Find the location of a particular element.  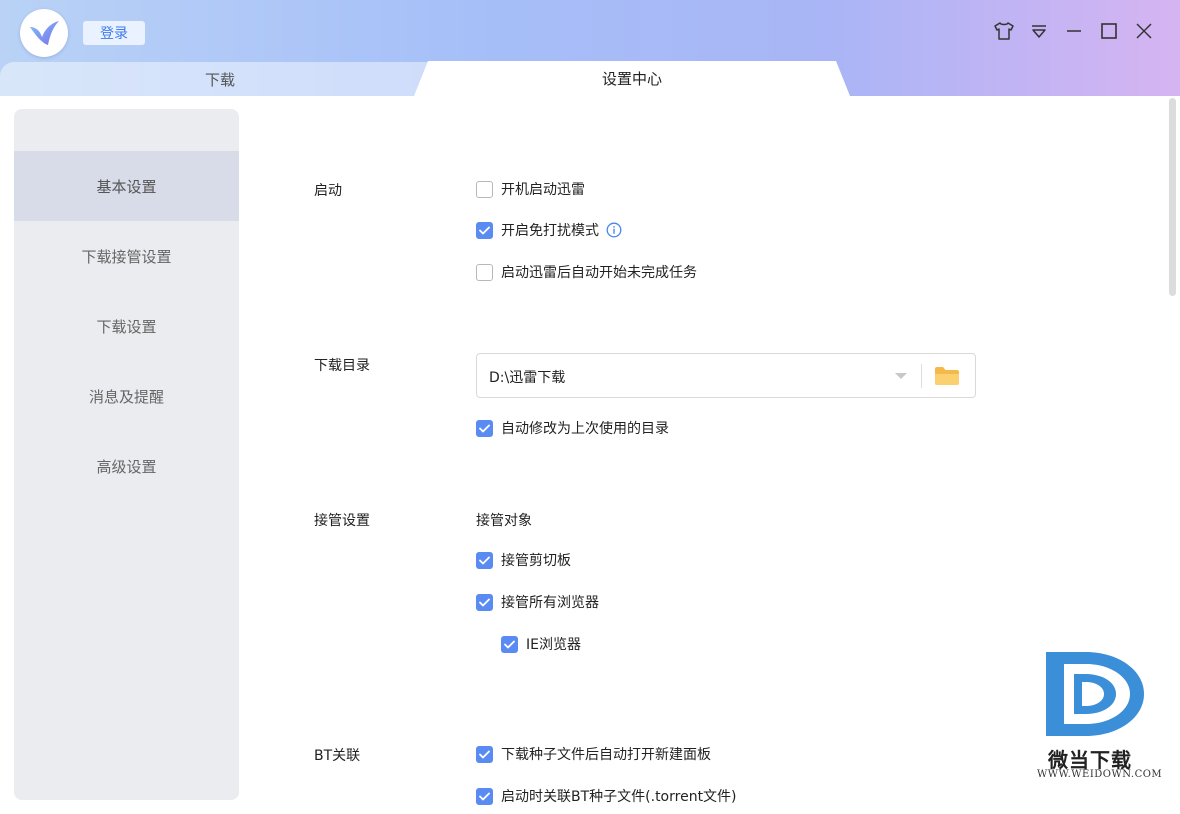

download-dir-value: D:\迅雷下载 is located at coordinates (527, 378).